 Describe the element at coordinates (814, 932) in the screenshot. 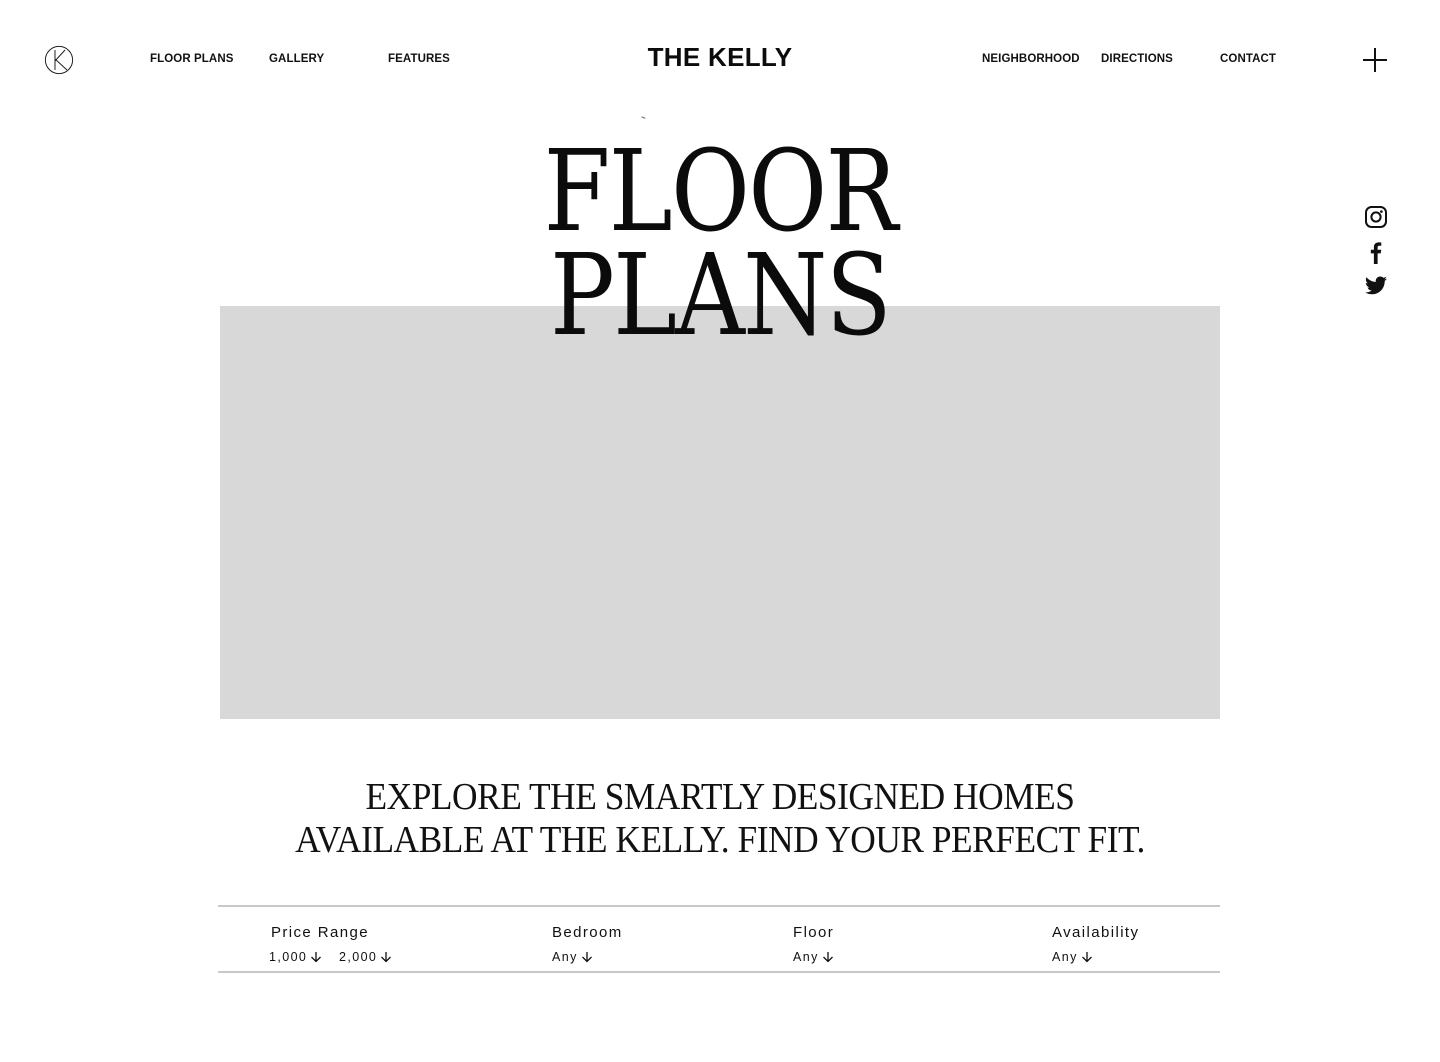

I see `filter-floor-label: Floor` at that location.